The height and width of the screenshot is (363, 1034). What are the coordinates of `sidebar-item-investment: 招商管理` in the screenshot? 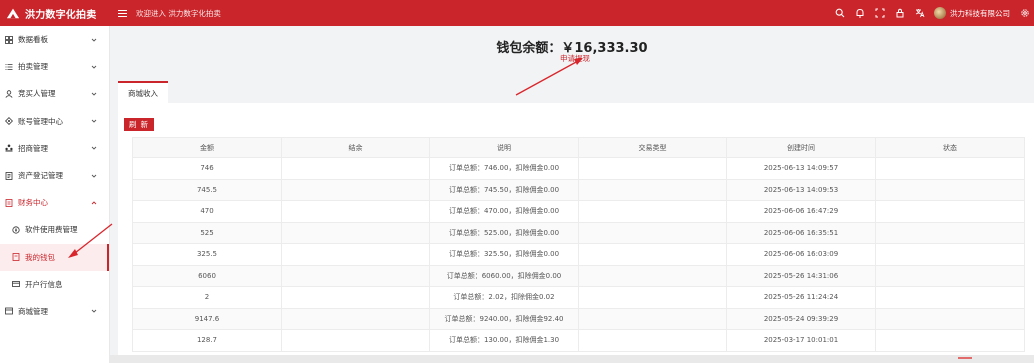 It's located at (54, 148).